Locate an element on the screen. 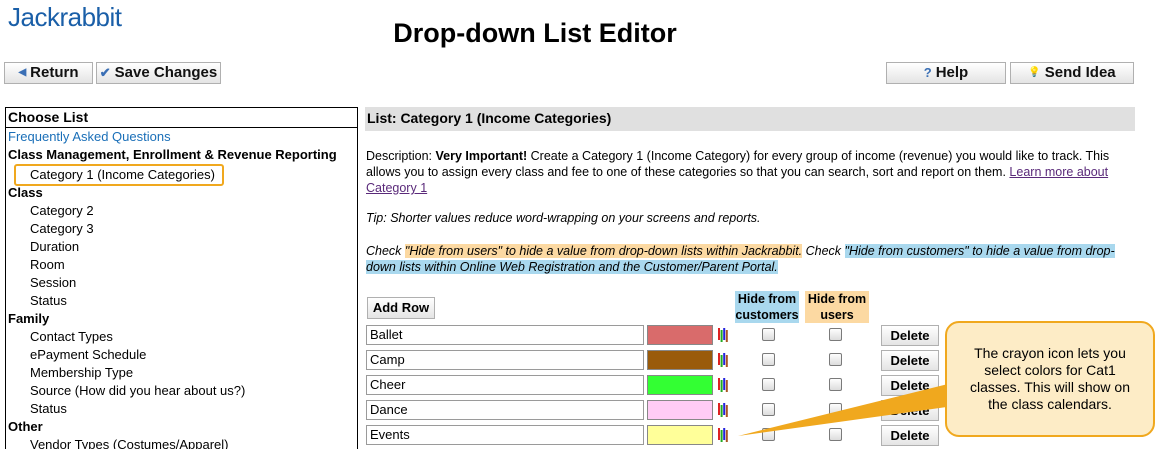 Image resolution: width=1163 pixels, height=449 pixels. check-mid: Check is located at coordinates (823, 251).